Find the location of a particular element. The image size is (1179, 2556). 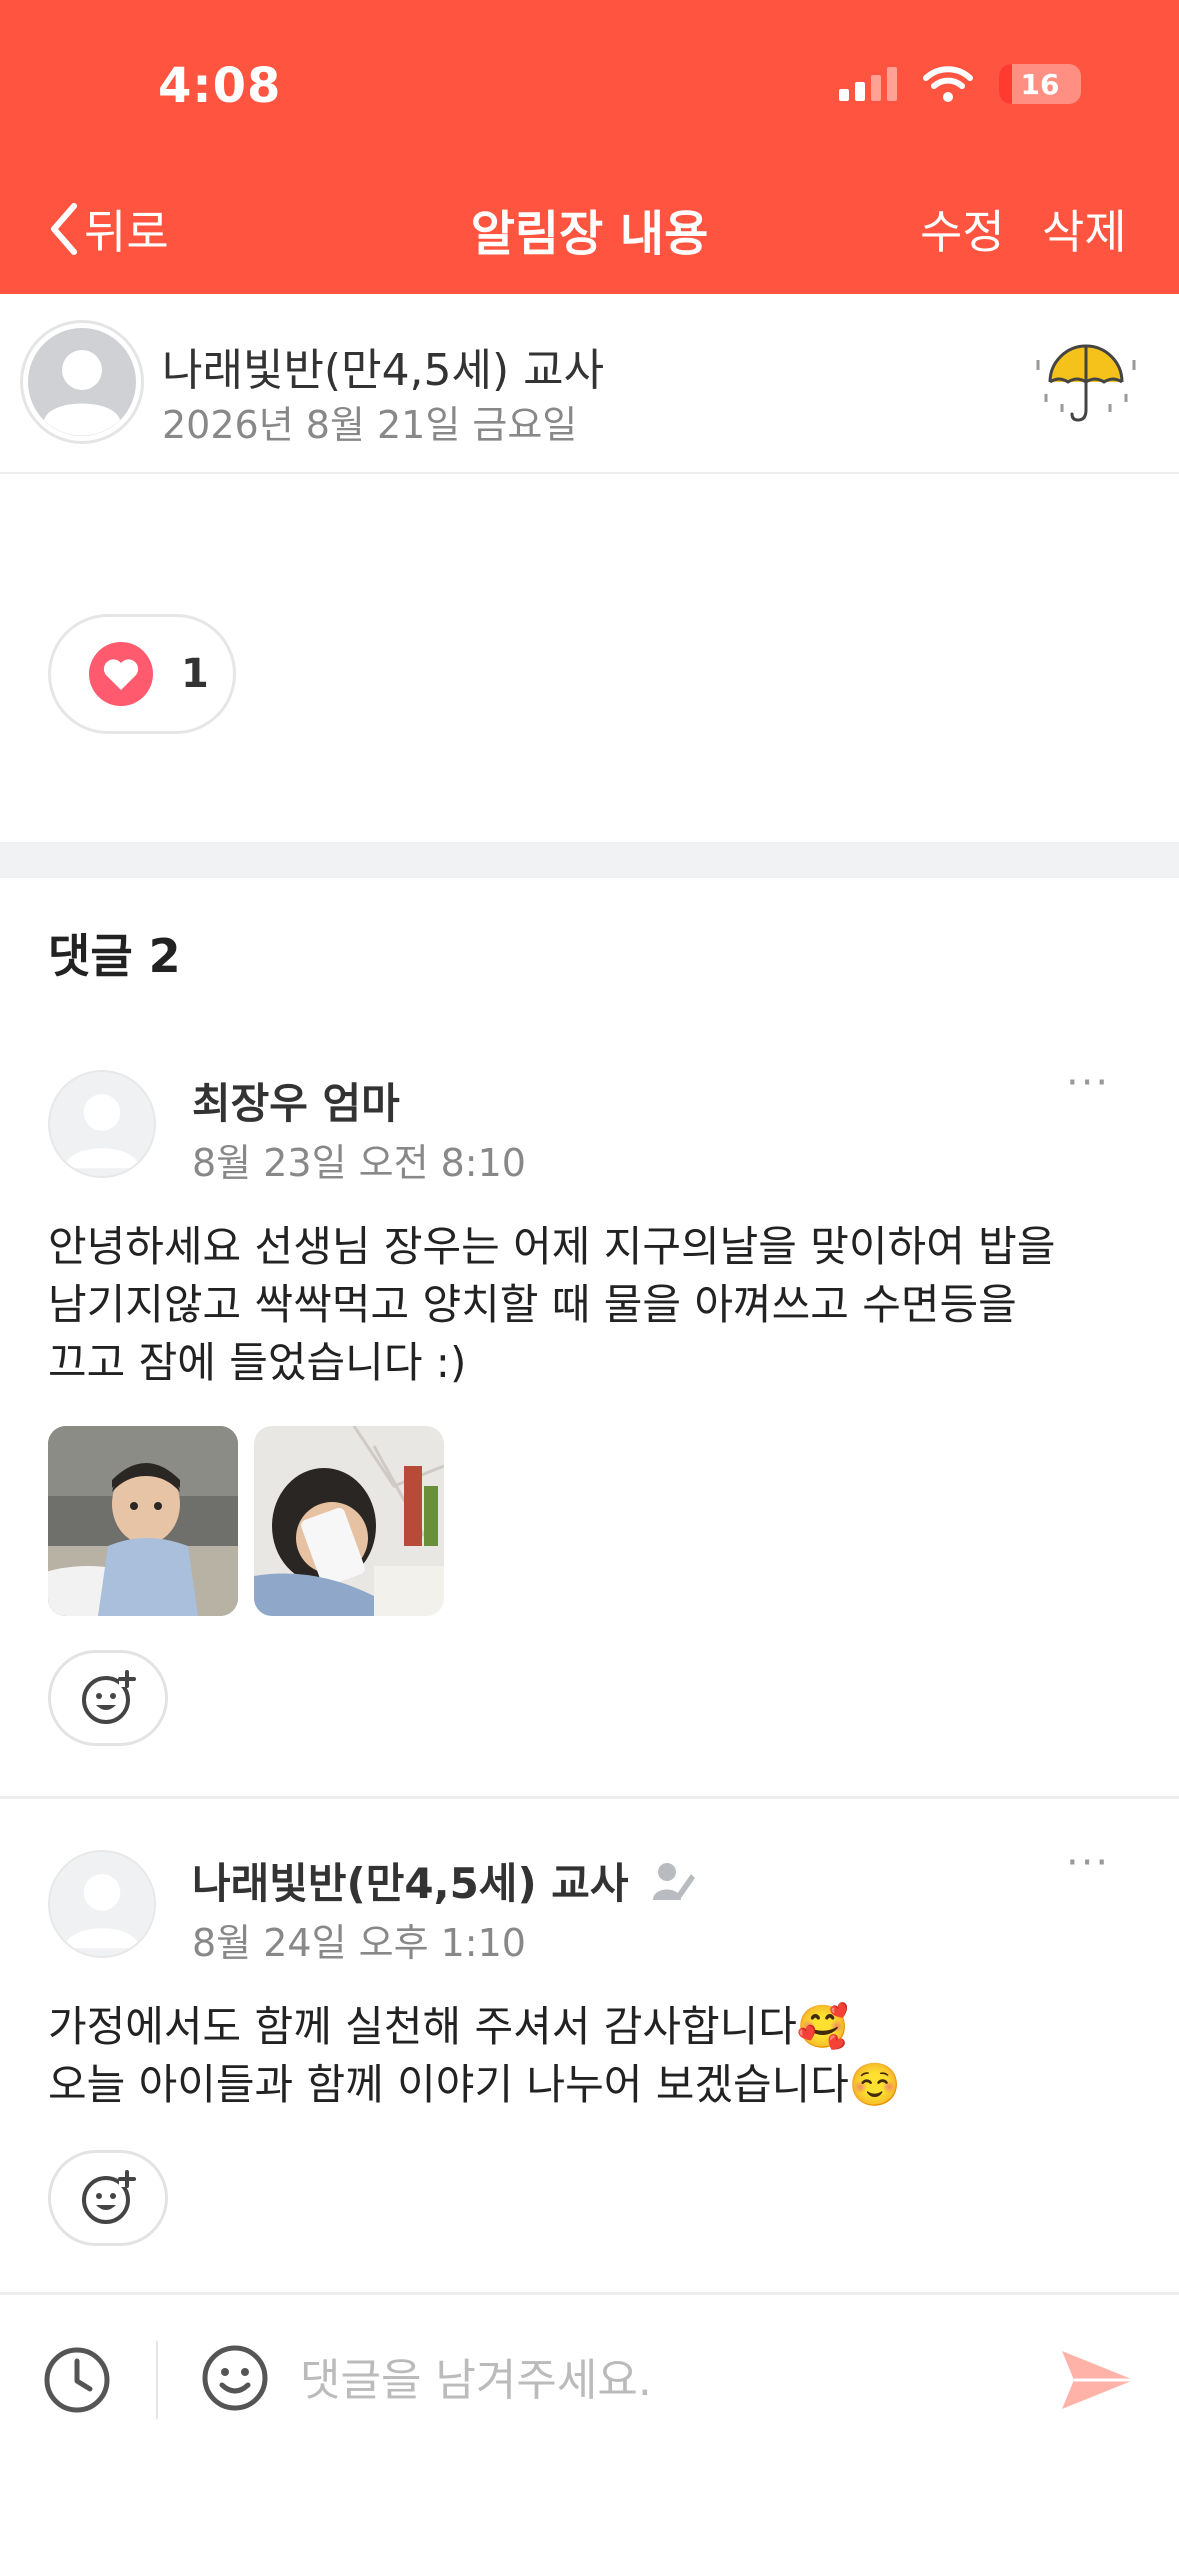

comment-text-line: 가정에서도 함께 실천해 주셔서 감사합니다🥰 is located at coordinates (449, 2026).